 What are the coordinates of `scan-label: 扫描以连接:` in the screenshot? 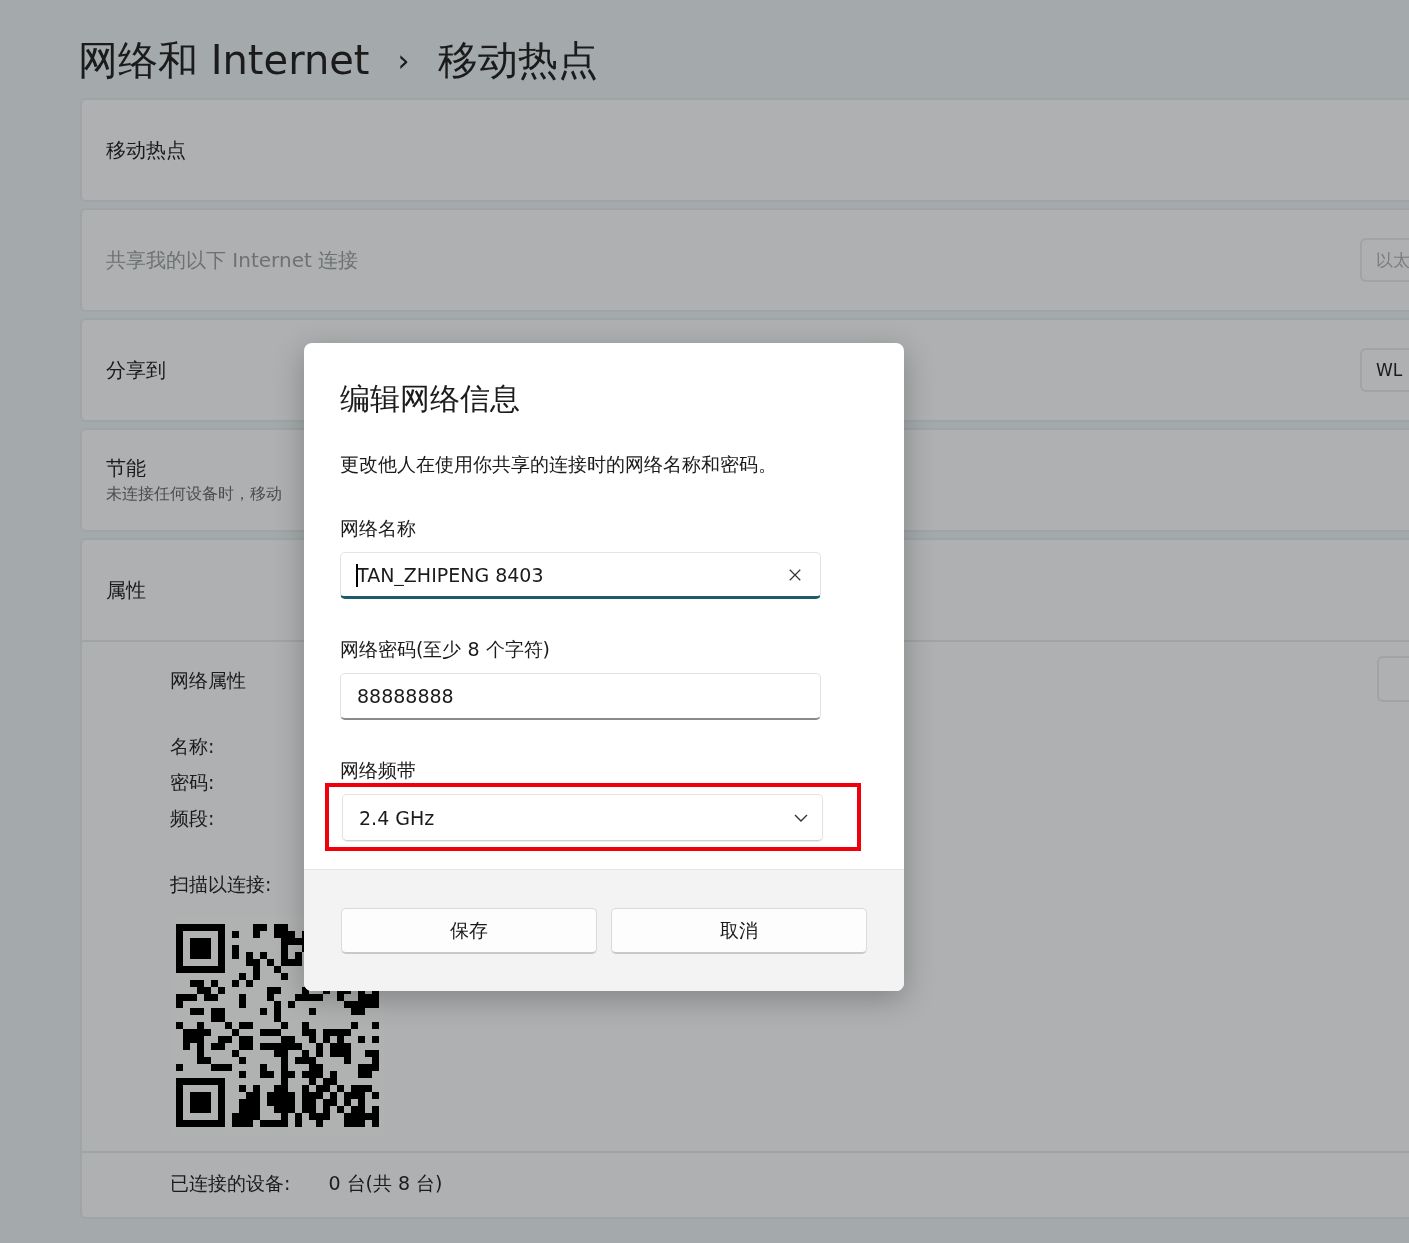 It's located at (221, 884).